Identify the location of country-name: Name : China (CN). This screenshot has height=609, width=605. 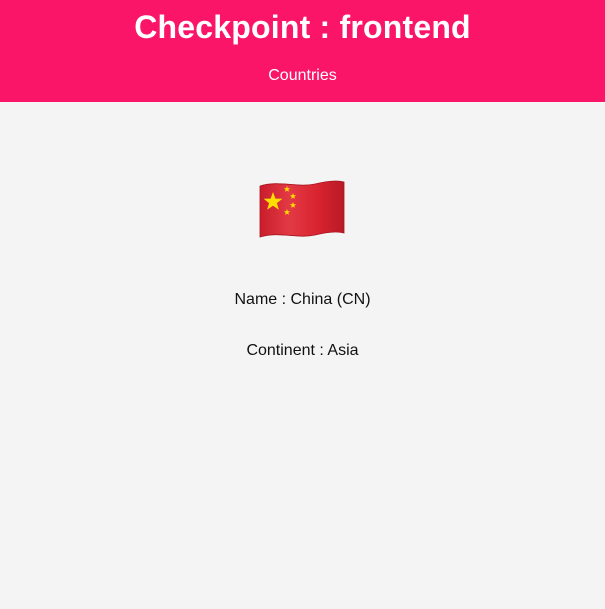
(302, 299).